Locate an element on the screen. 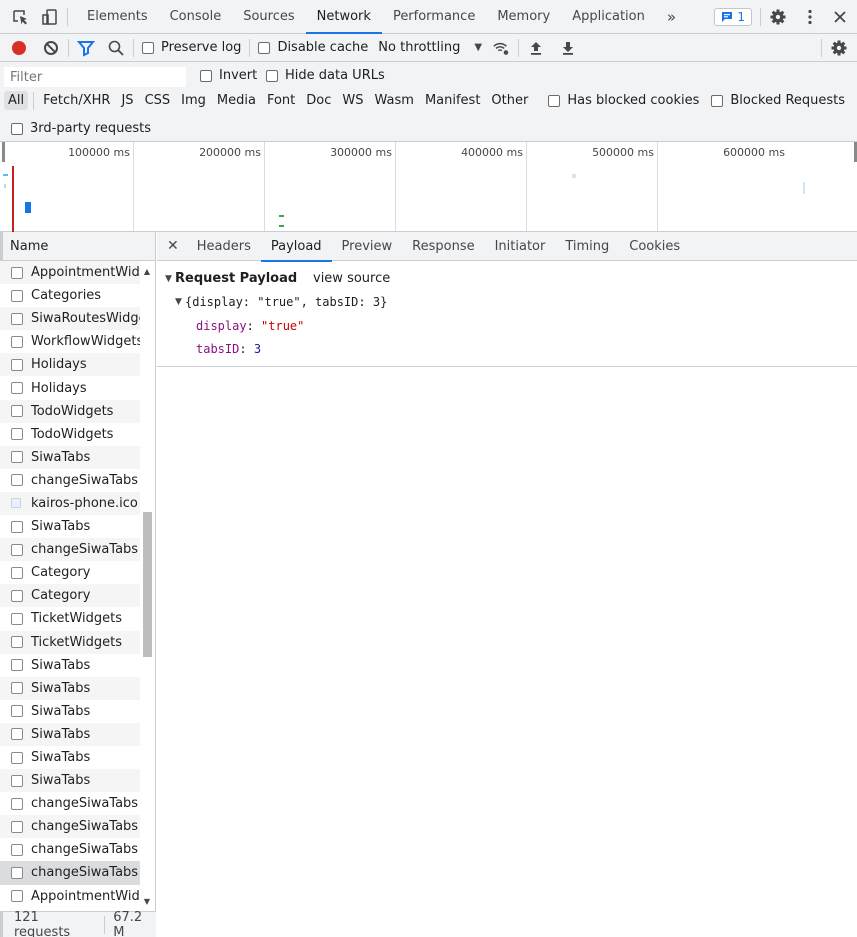  section-title: Request Payload is located at coordinates (236, 278).